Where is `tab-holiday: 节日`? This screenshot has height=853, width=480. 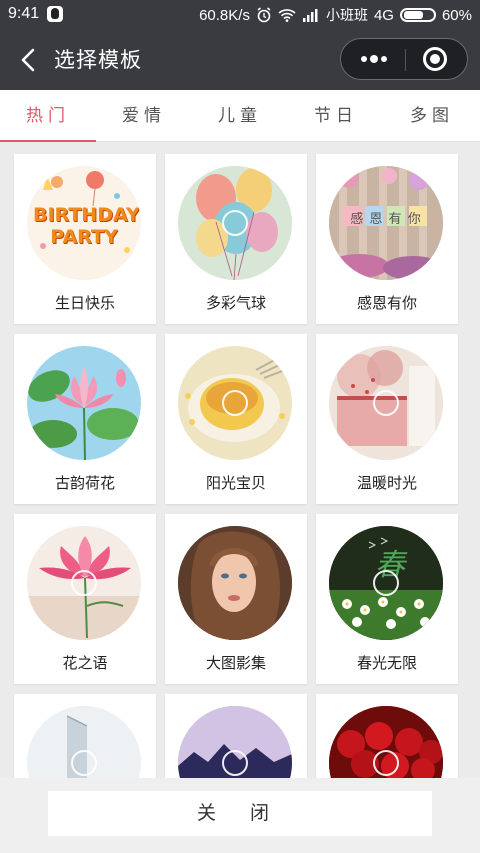
tab-holiday: 节日 is located at coordinates (336, 115).